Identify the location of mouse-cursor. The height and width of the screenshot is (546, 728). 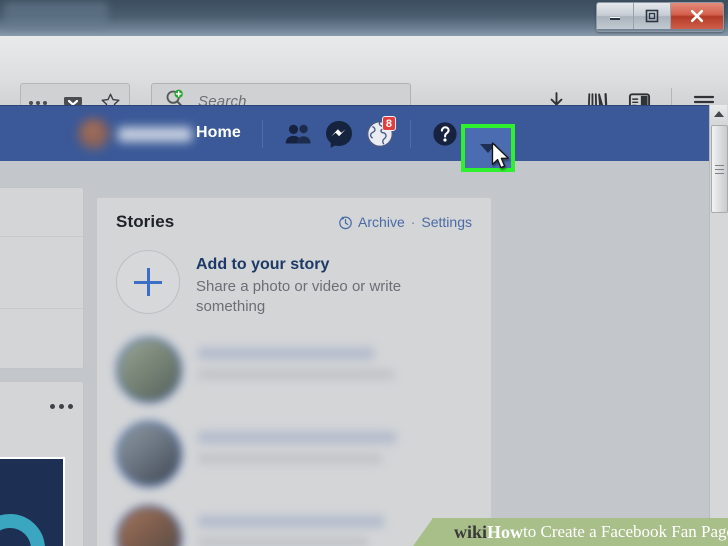
(502, 159).